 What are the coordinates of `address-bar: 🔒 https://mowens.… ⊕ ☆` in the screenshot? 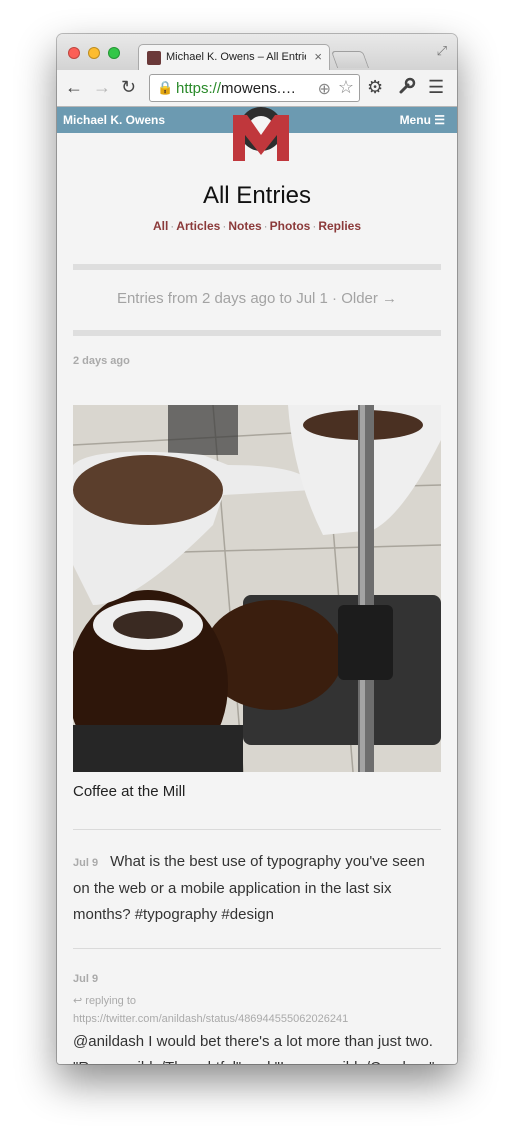 It's located at (254, 88).